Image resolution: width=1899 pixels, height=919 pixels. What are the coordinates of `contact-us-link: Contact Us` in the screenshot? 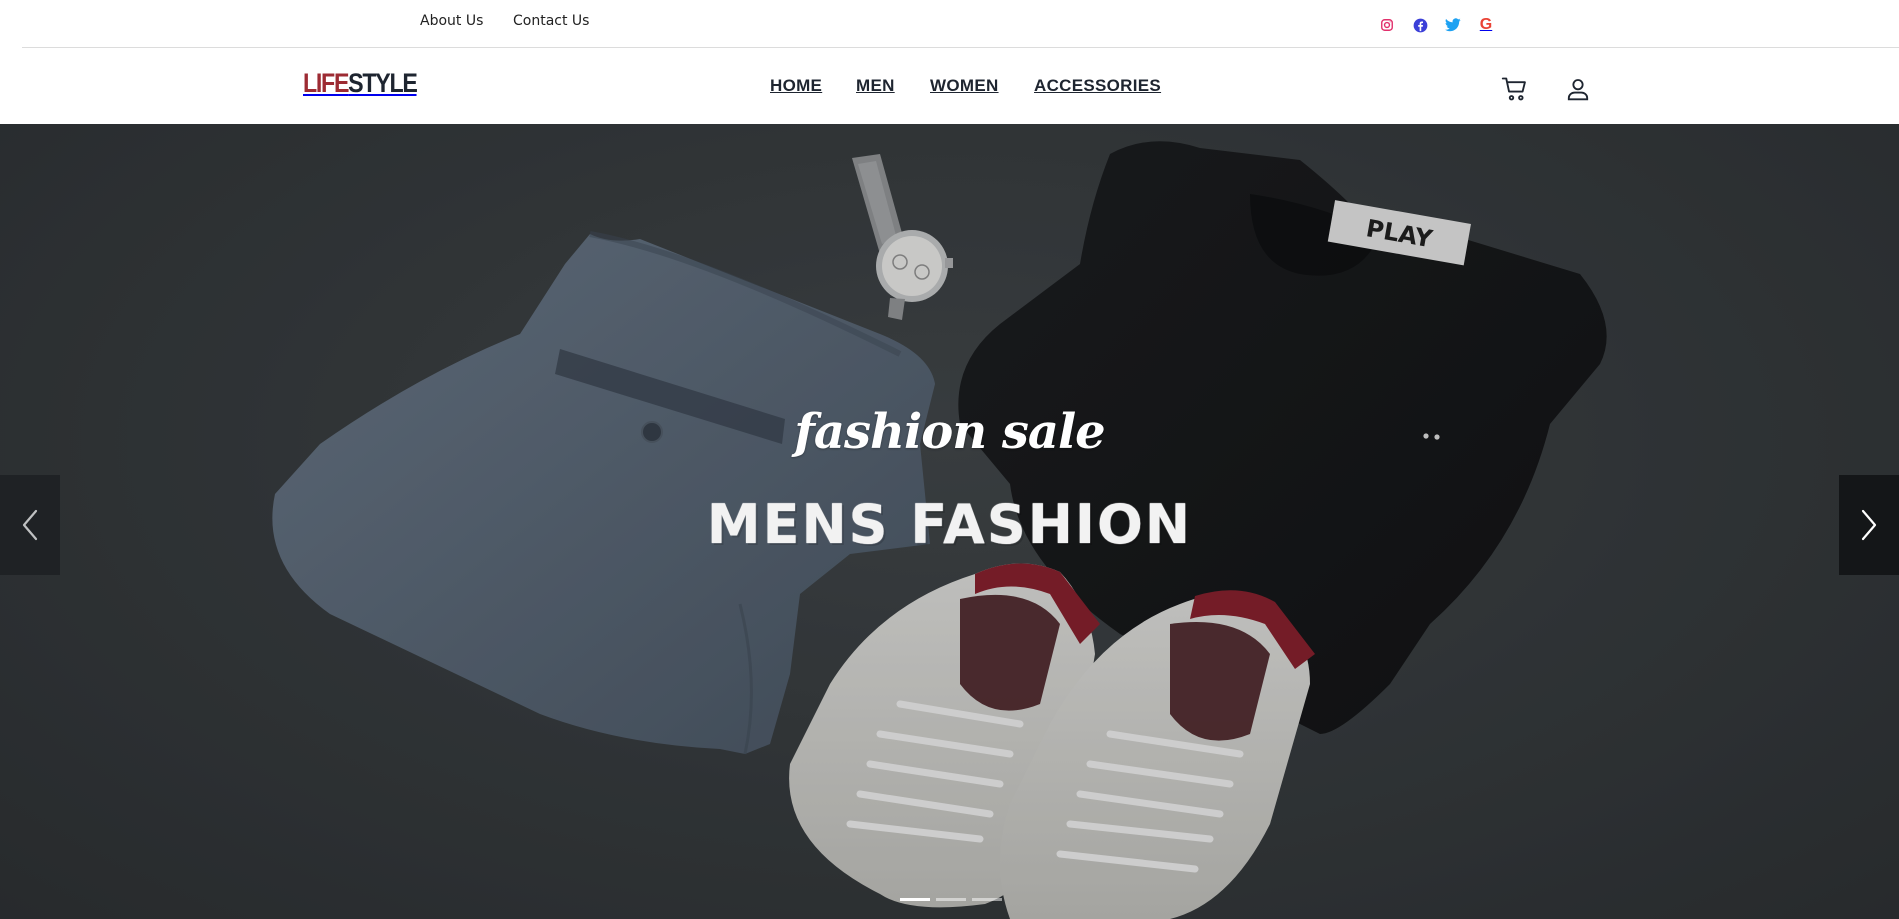 It's located at (551, 21).